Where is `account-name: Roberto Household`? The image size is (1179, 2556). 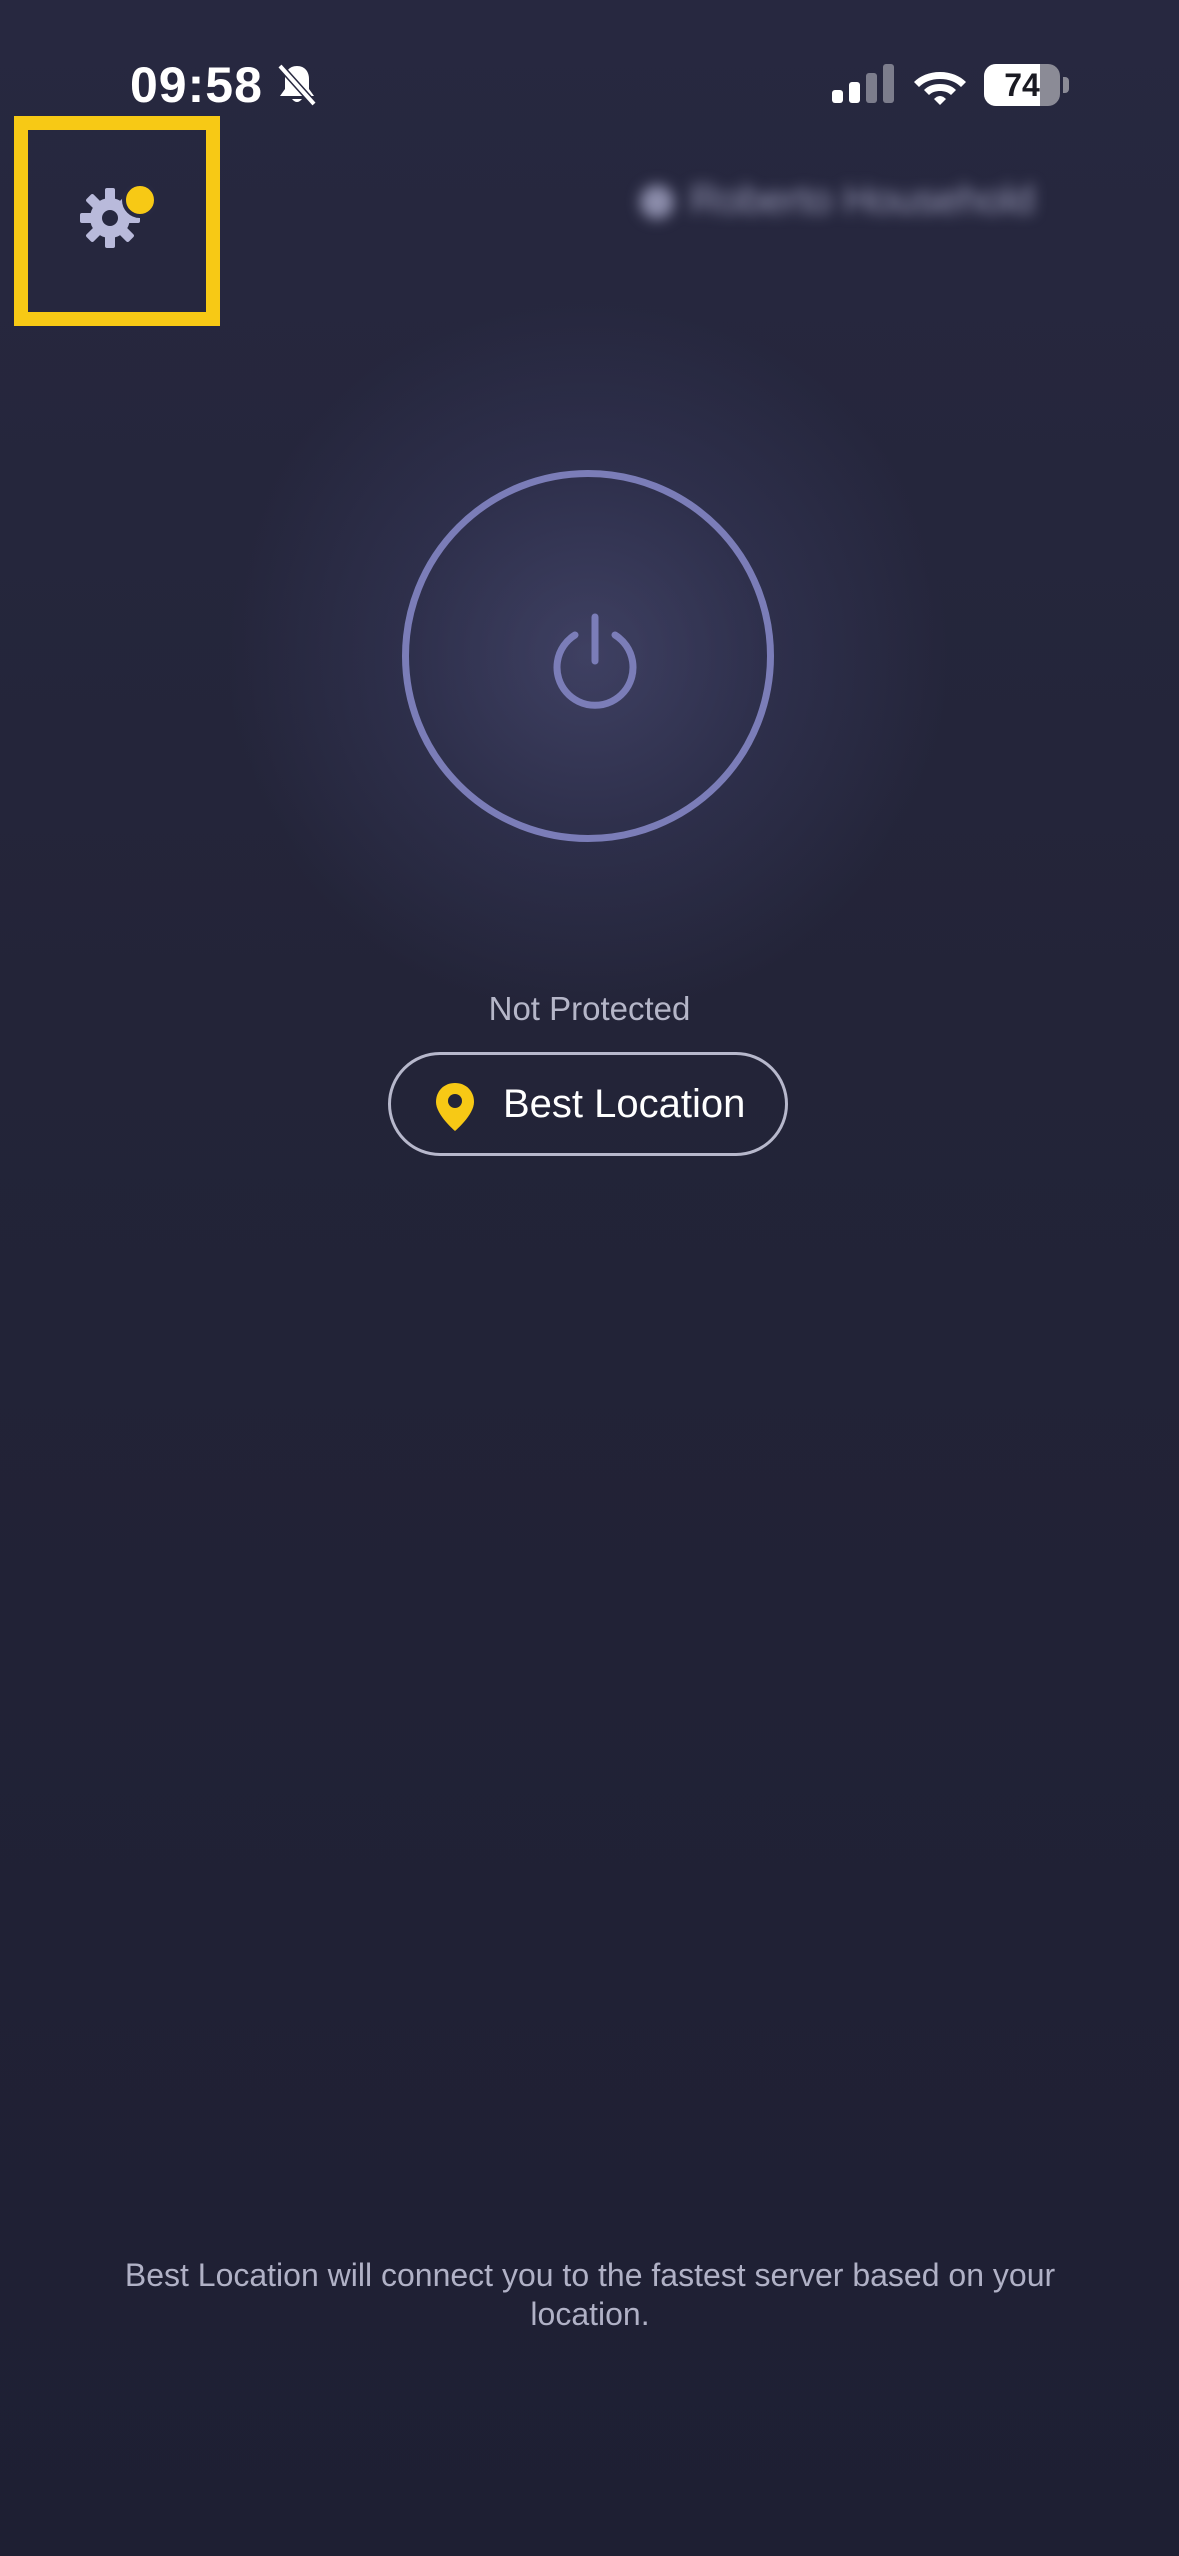
account-name: Roberto Household is located at coordinates (862, 200).